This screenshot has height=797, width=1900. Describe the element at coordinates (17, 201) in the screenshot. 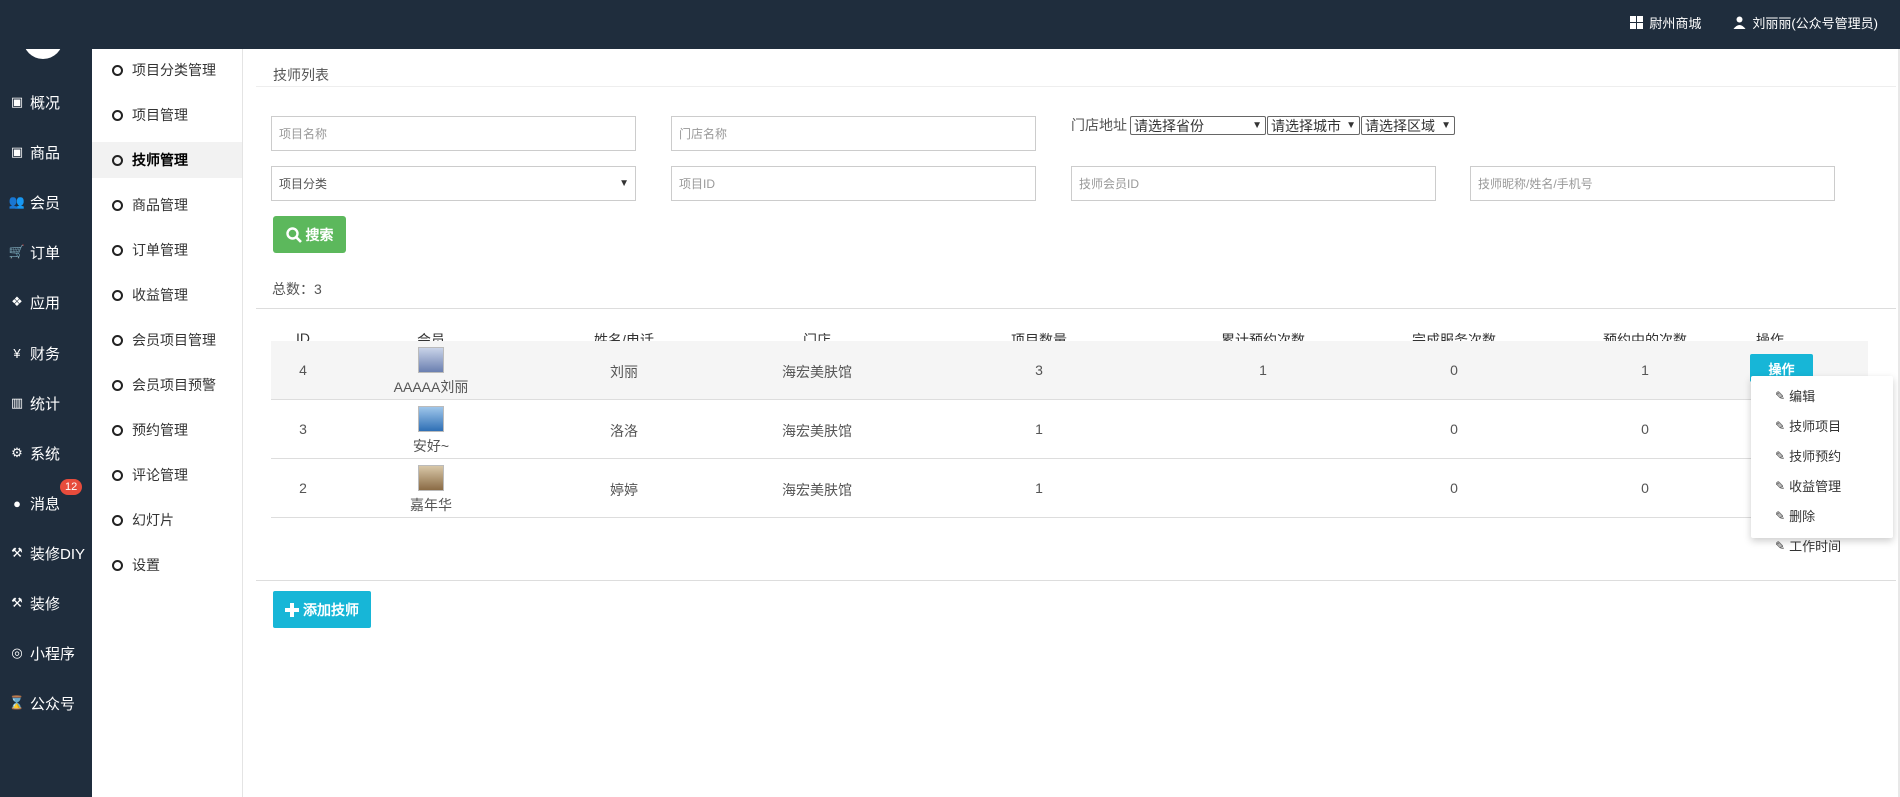

I see `users-icon: 👥` at that location.